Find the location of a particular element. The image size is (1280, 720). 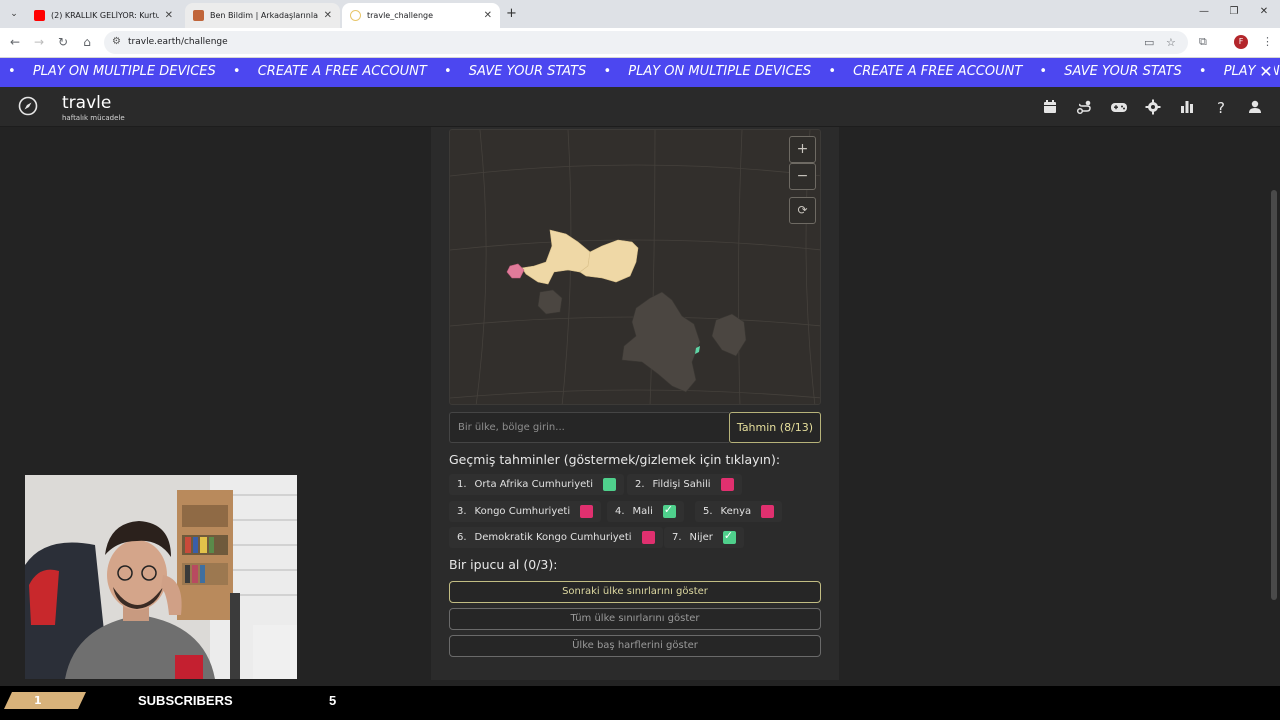

page-scrollbar is located at coordinates (1274, 395).